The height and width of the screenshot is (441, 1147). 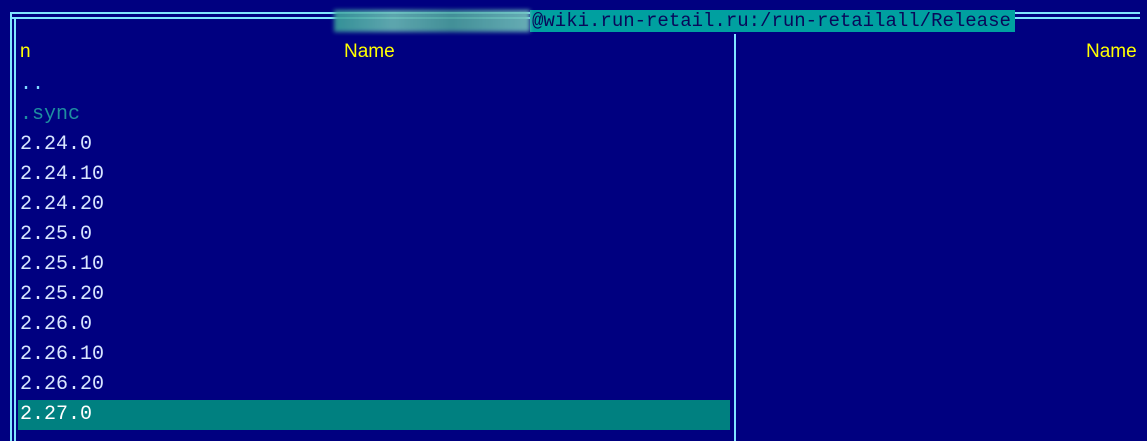 I want to click on column-header-name-right: Name, so click(x=1111, y=52).